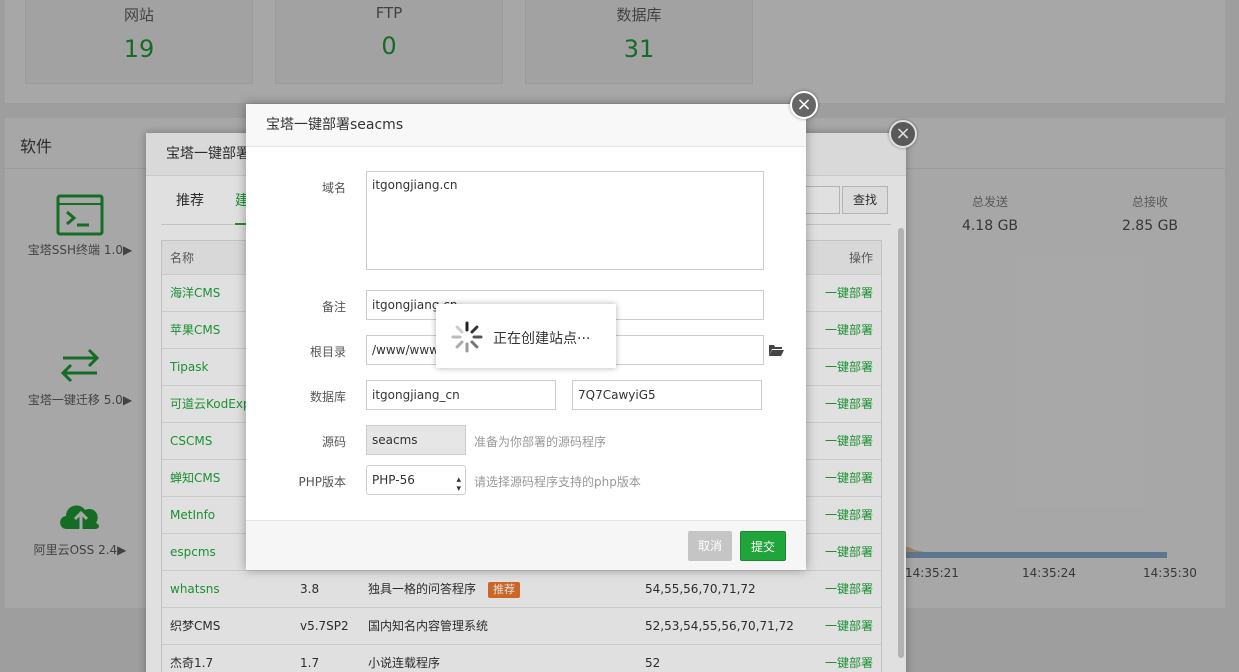  Describe the element at coordinates (333, 442) in the screenshot. I see `source-label: 源码` at that location.